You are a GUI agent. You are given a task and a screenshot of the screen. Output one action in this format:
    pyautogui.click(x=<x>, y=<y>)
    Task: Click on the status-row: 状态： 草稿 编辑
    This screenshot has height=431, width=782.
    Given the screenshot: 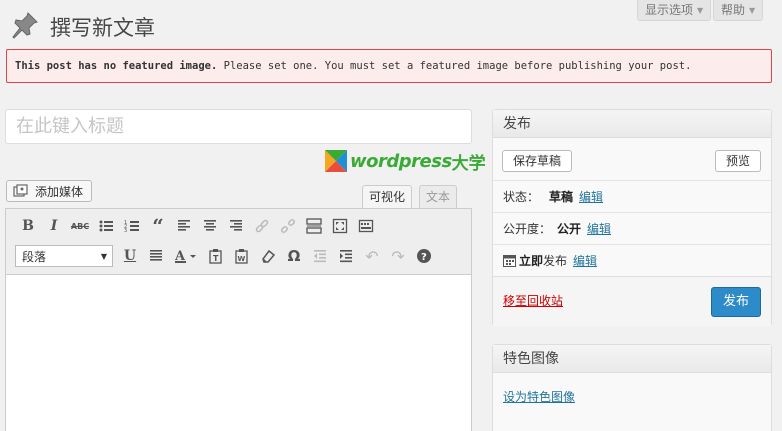 What is the action you would take?
    pyautogui.click(x=553, y=196)
    